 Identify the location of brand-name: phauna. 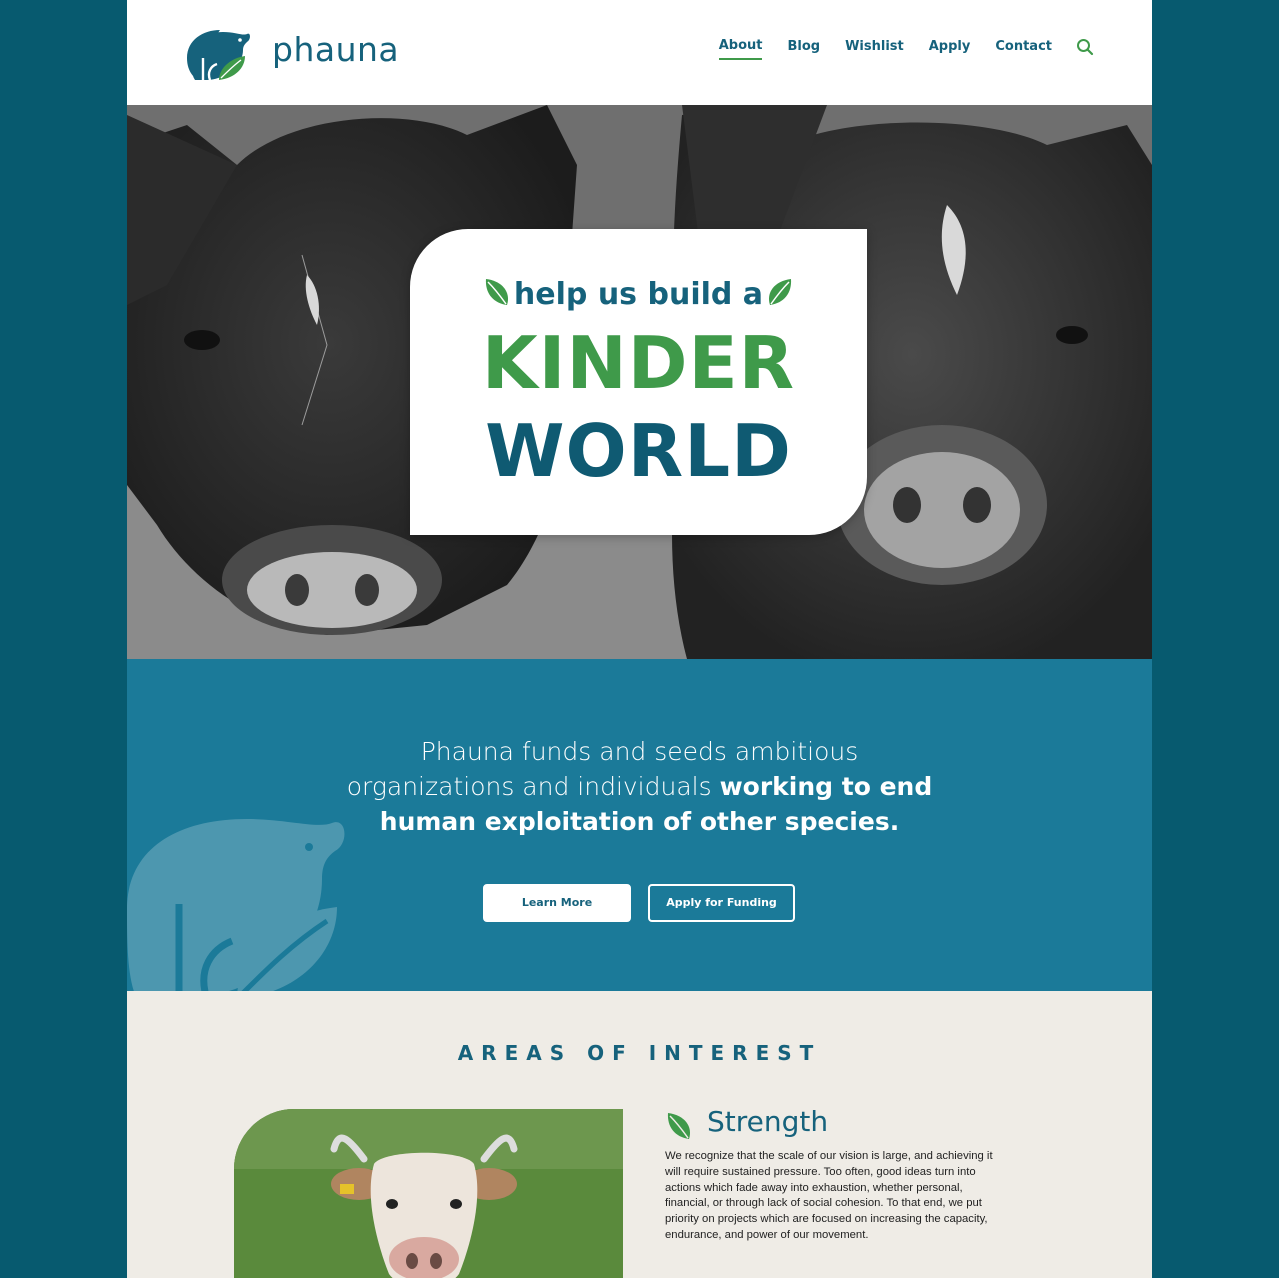
(335, 49).